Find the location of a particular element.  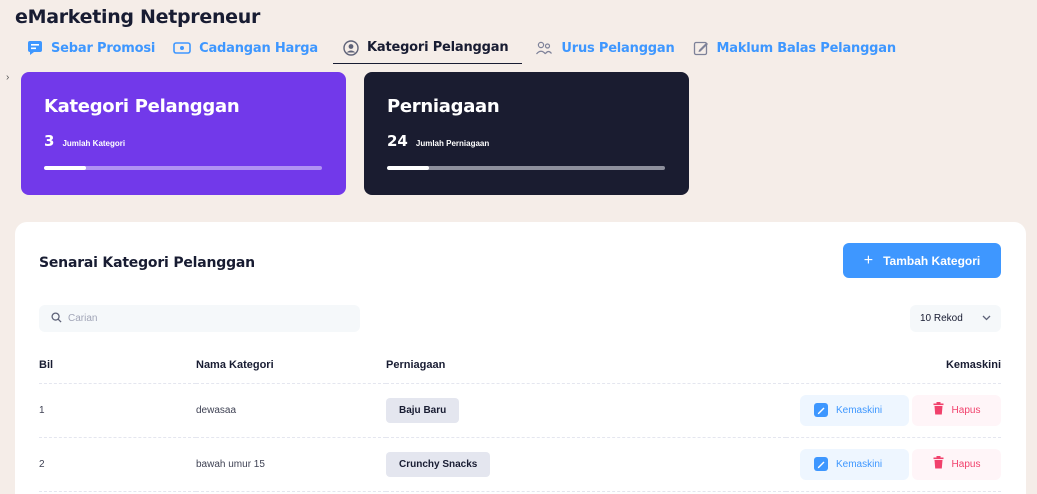

page-size-select: 10 Rekod is located at coordinates (955, 318).